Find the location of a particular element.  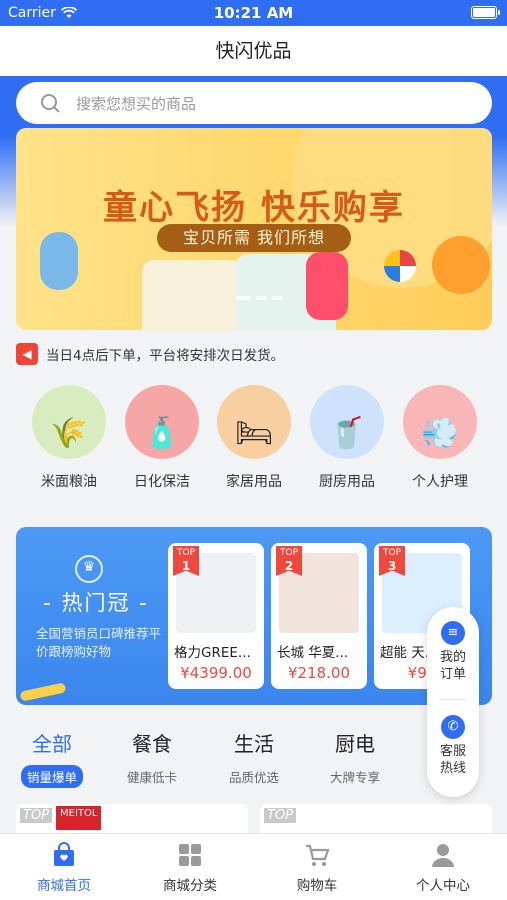

search-placeholder: 搜索您想买的商品 is located at coordinates (136, 103).